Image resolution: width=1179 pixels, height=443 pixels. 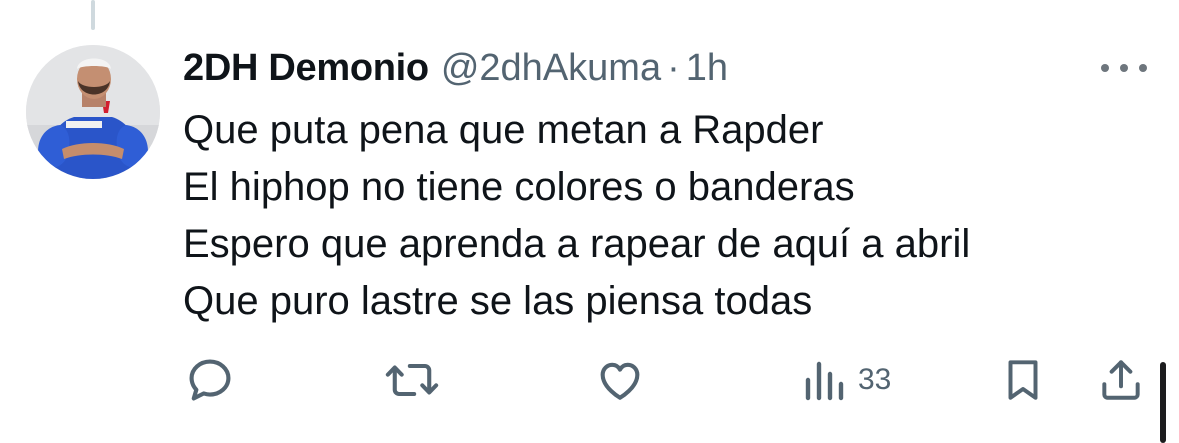 I want to click on scrollbar, so click(x=1163, y=402).